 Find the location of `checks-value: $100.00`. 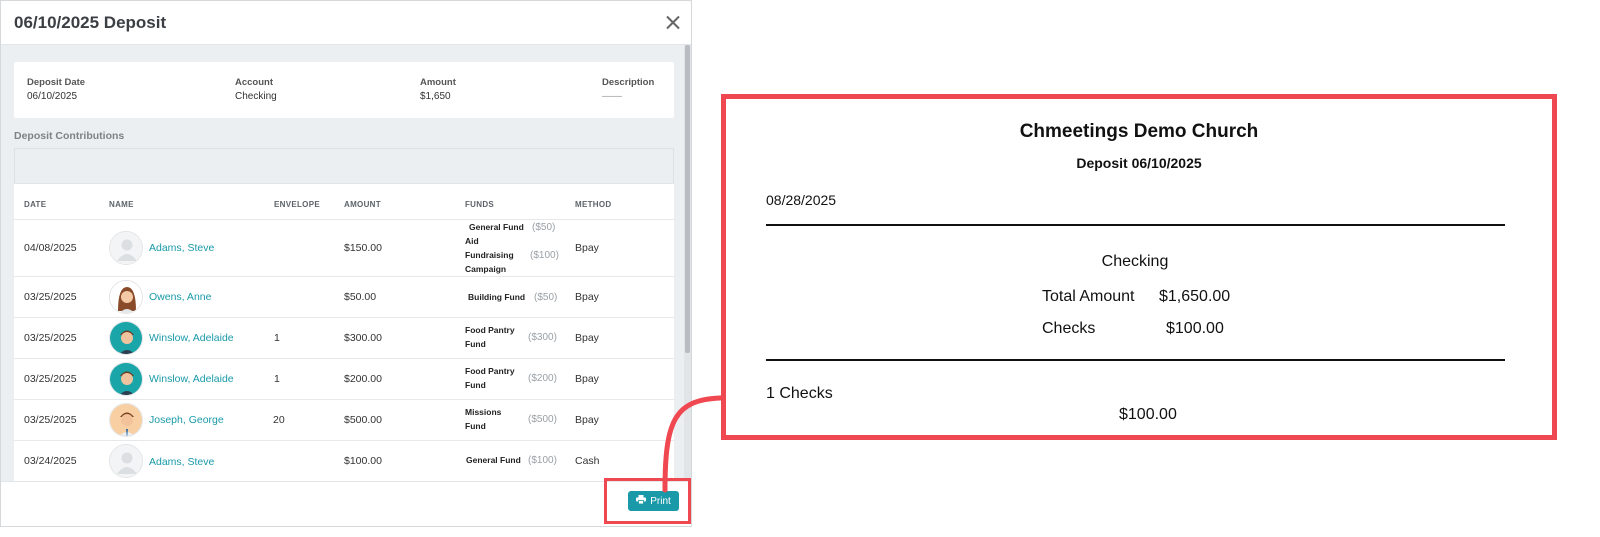

checks-value: $100.00 is located at coordinates (1195, 328).